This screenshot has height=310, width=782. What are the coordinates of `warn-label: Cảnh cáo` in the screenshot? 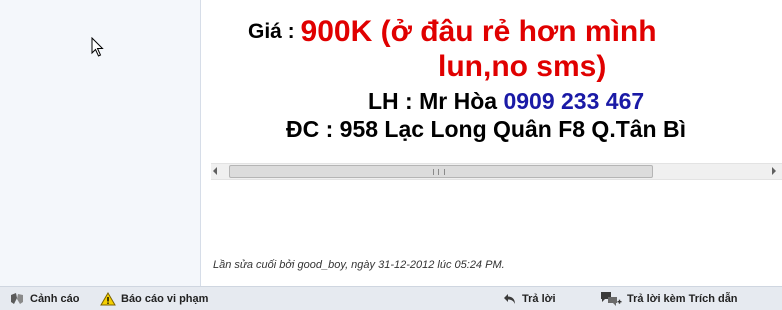 It's located at (55, 298).